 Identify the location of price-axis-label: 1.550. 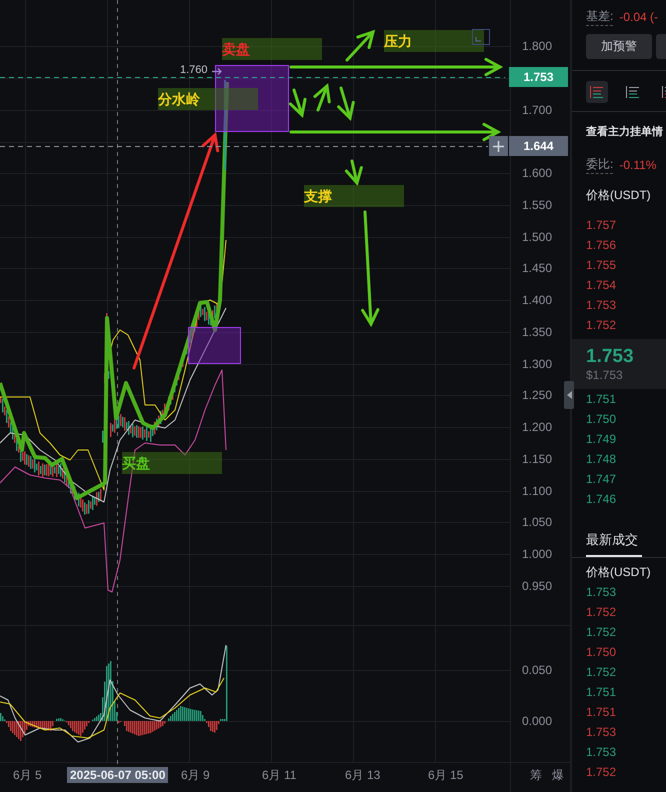
(537, 205).